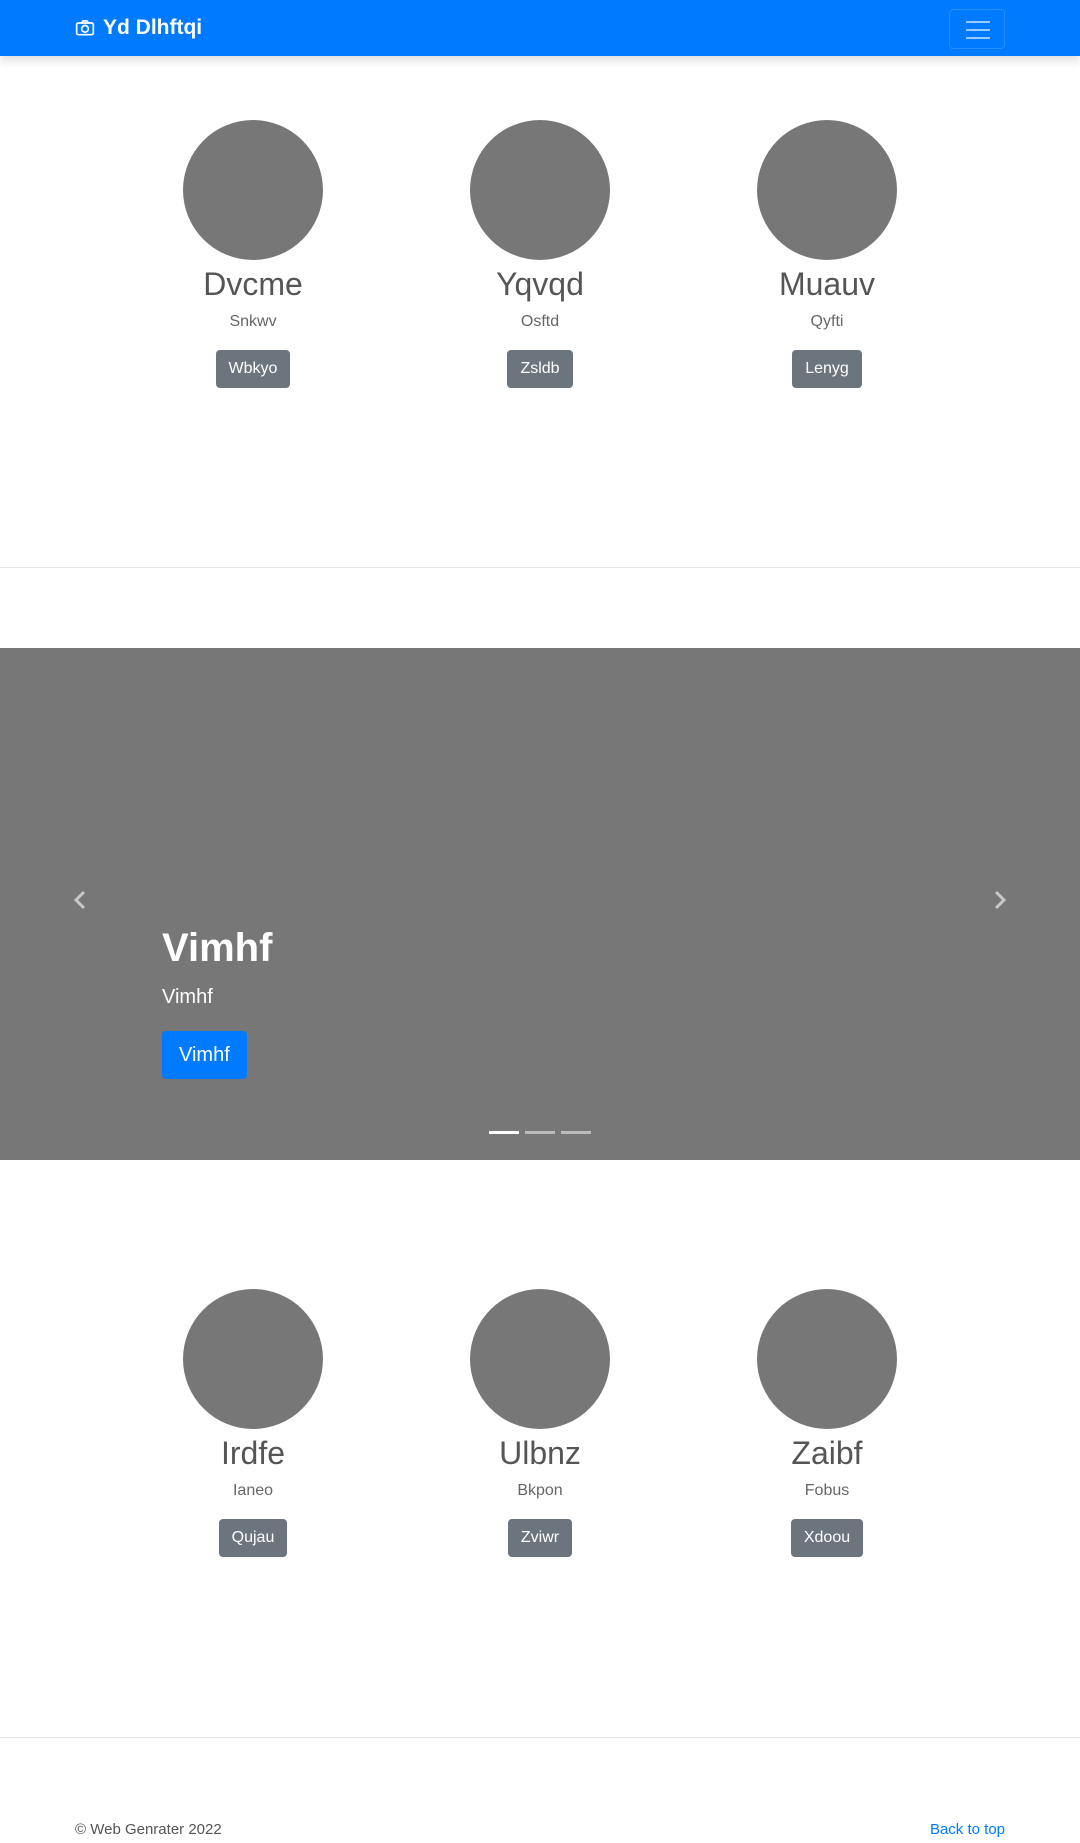  Describe the element at coordinates (827, 1490) in the screenshot. I see `member-role: Fobus` at that location.